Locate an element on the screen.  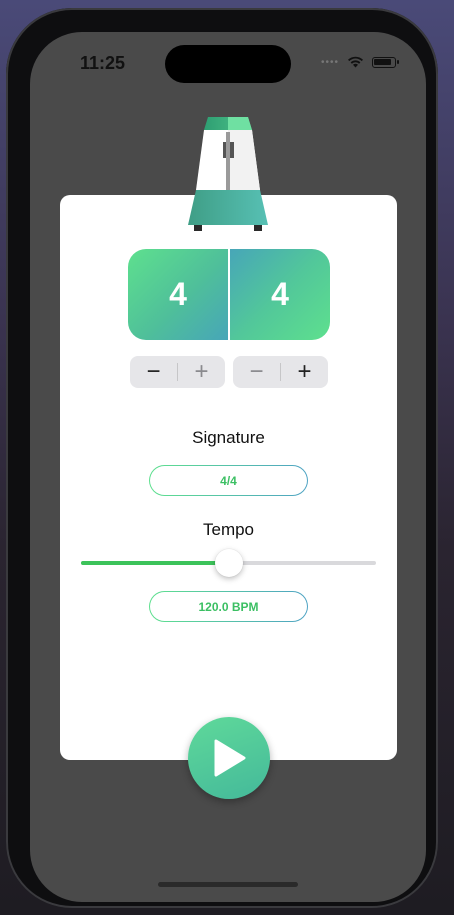
tempo-slider is located at coordinates (228, 563).